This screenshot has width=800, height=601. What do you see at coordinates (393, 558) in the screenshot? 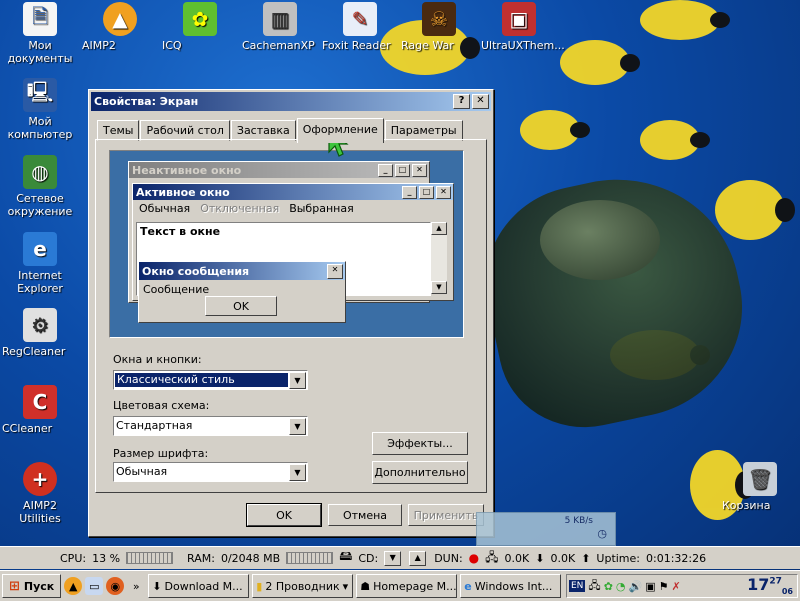
I see `cd-eject-icon: ▼` at bounding box center [393, 558].